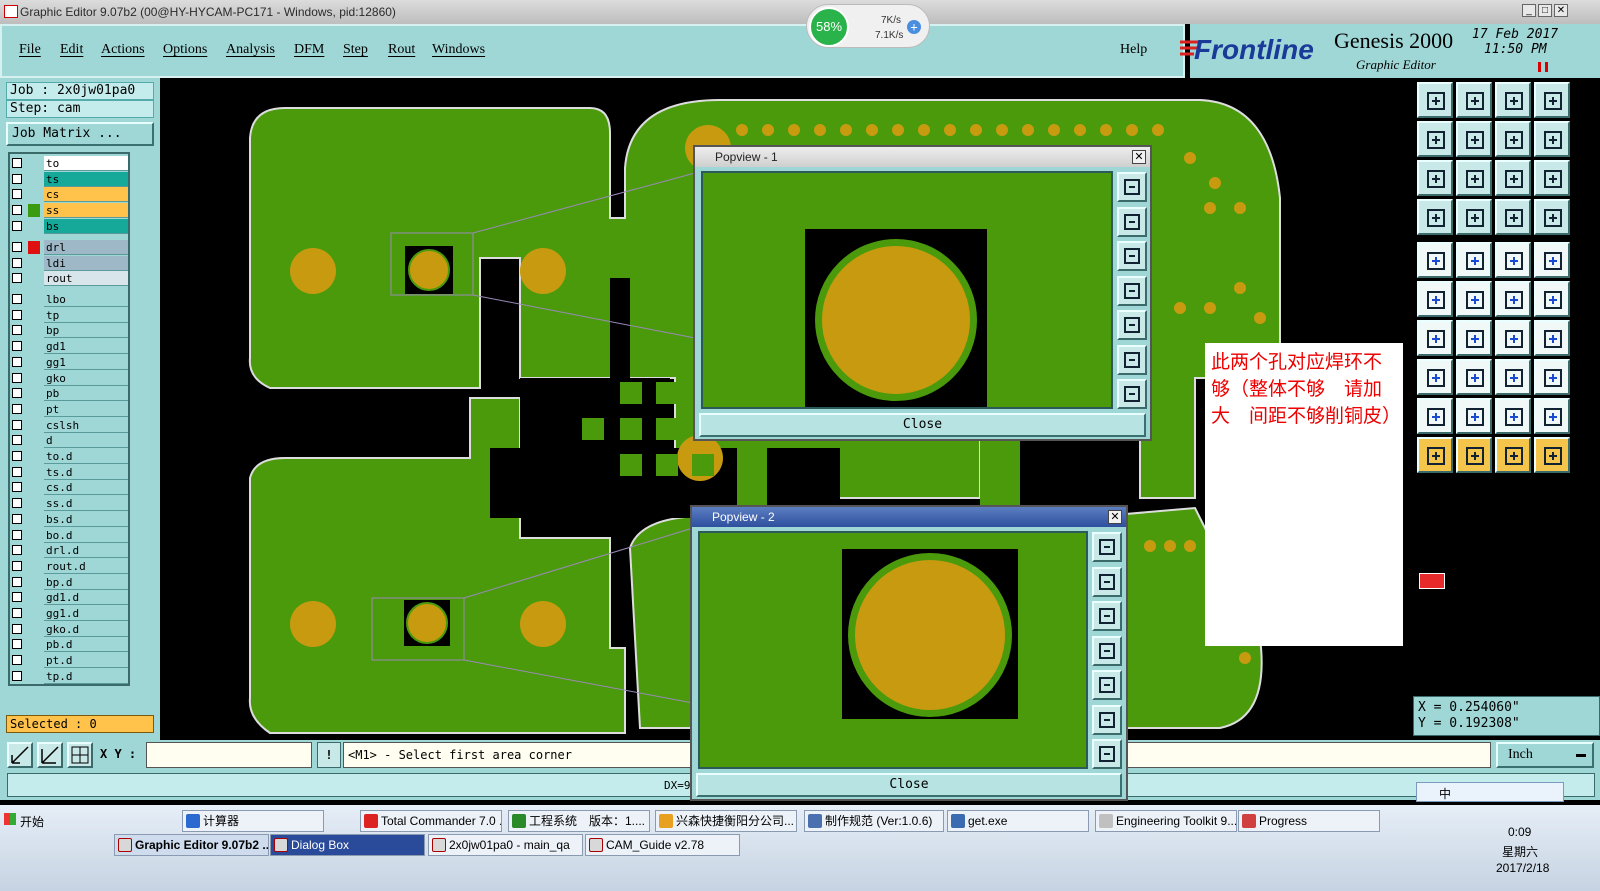  Describe the element at coordinates (401, 50) in the screenshot. I see `menu-rout: Rout` at that location.